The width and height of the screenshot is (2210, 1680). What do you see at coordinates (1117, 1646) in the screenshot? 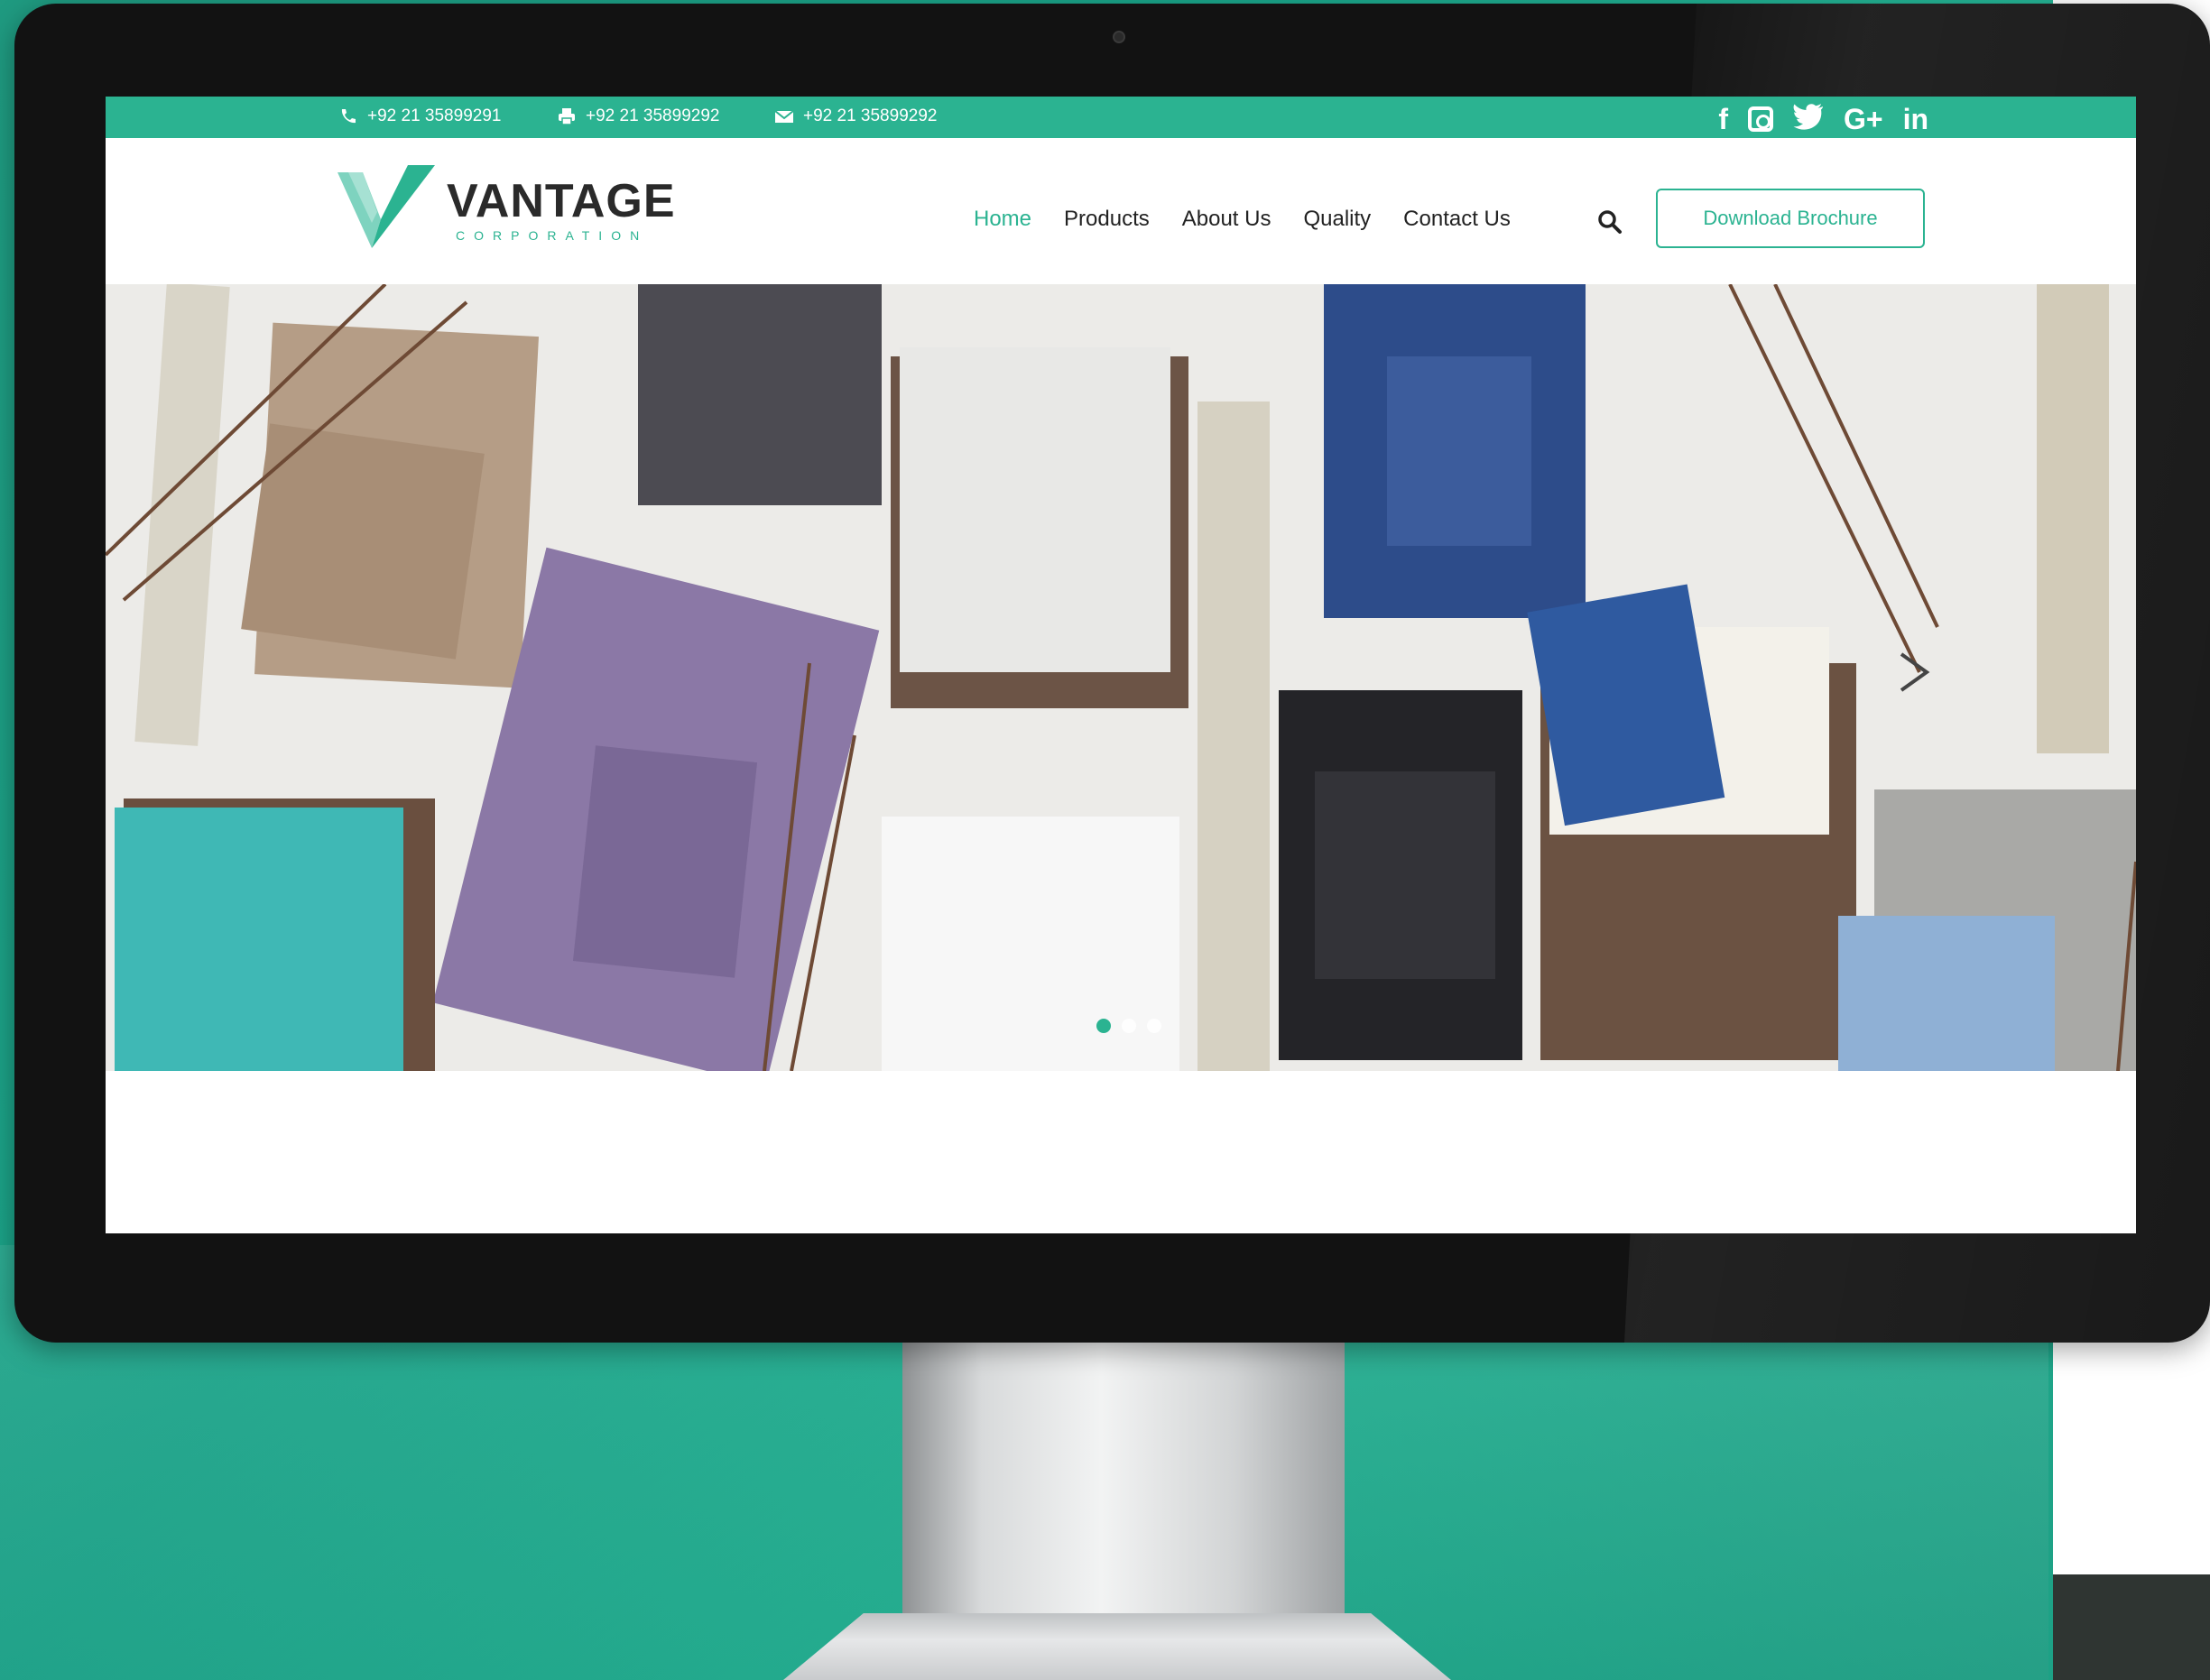
I see `monitor-base` at bounding box center [1117, 1646].